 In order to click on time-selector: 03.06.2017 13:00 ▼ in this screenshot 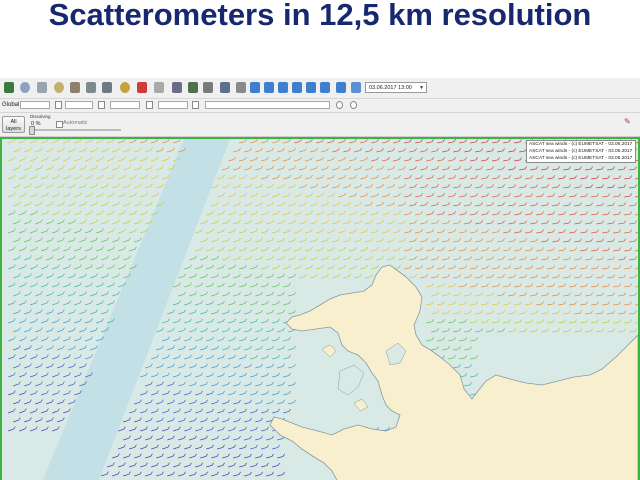, I will do `click(396, 87)`.